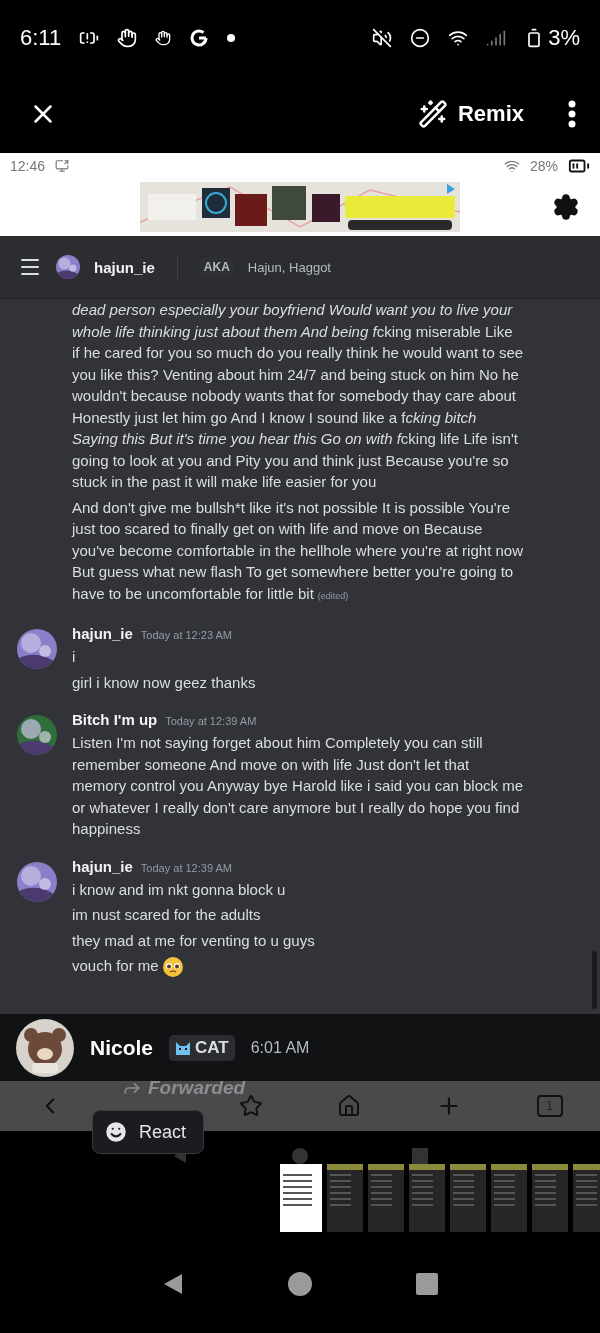 Image resolution: width=600 pixels, height=1333 pixels. What do you see at coordinates (124, 267) in the screenshot?
I see `channel-name: hajun_ie` at bounding box center [124, 267].